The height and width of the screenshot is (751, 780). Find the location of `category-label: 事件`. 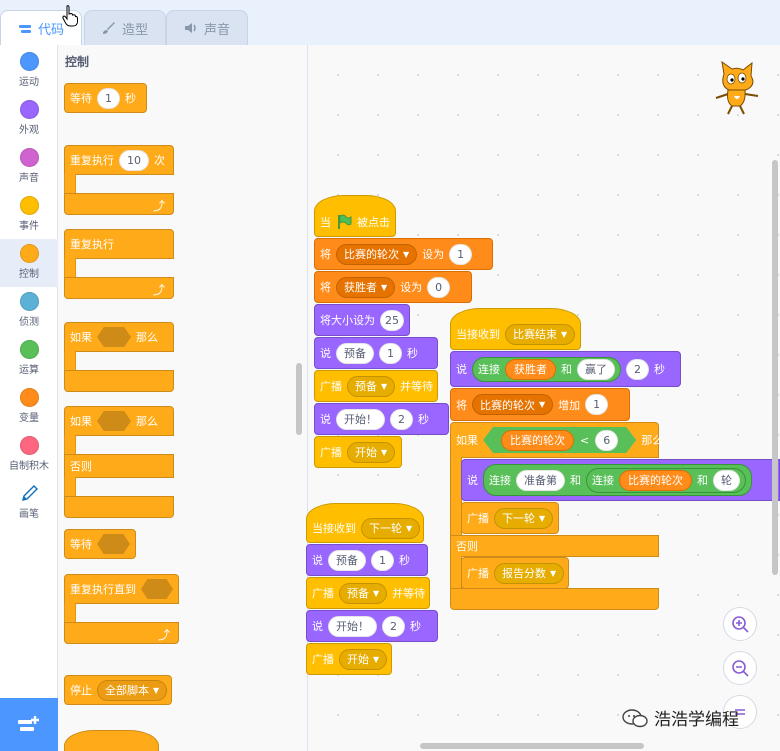

category-label: 事件 is located at coordinates (29, 226).